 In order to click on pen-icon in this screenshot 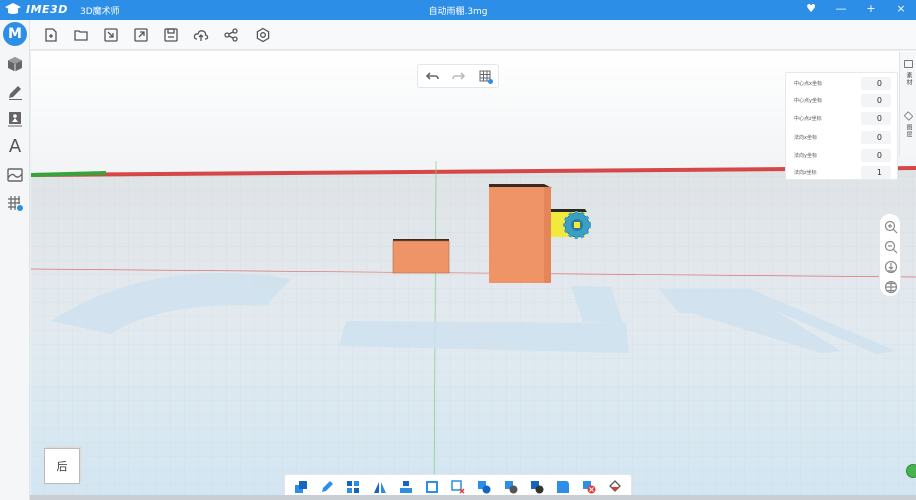, I will do `click(15, 92)`.